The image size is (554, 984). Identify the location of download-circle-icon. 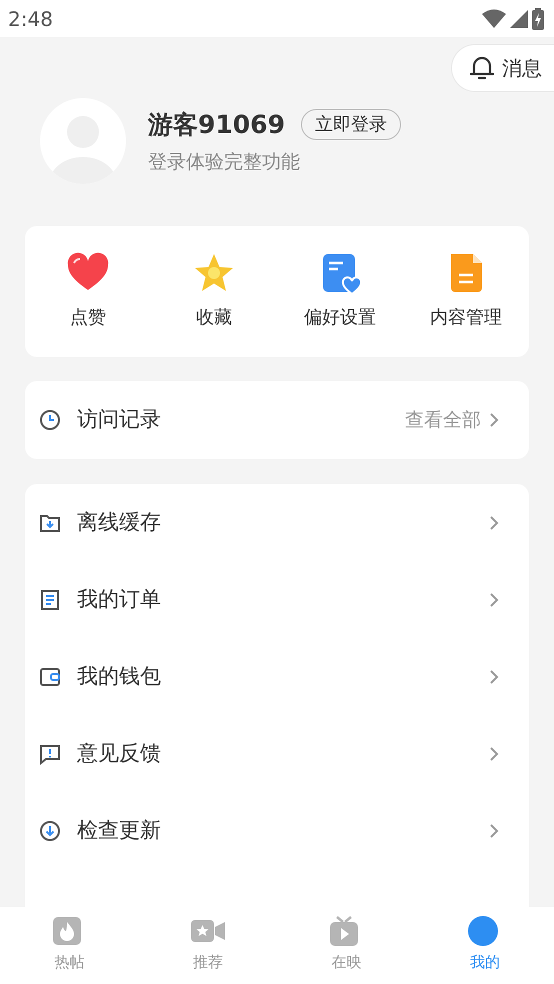
(50, 831).